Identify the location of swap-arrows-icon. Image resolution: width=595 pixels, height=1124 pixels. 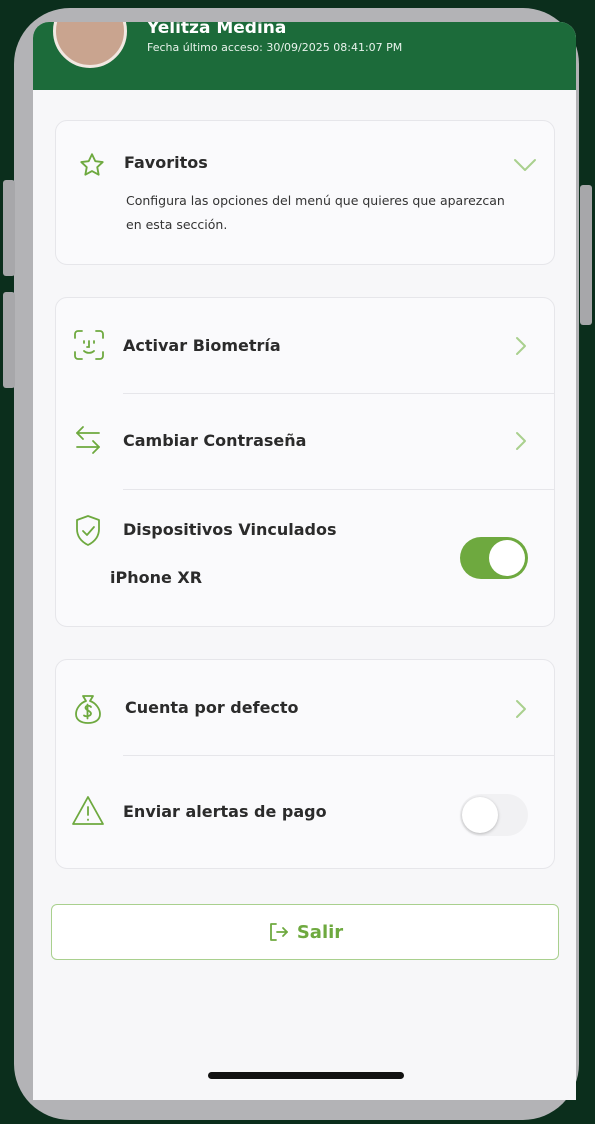
(88, 440).